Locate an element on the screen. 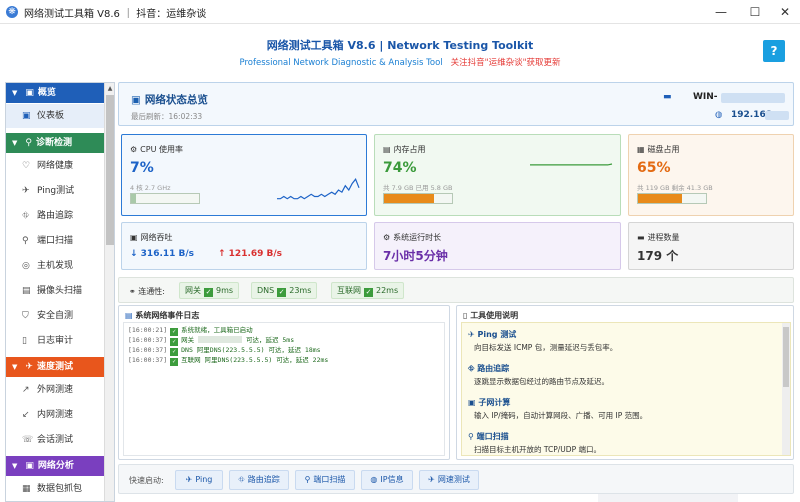 The height and width of the screenshot is (502, 800). cpu-value: 7% is located at coordinates (142, 168).